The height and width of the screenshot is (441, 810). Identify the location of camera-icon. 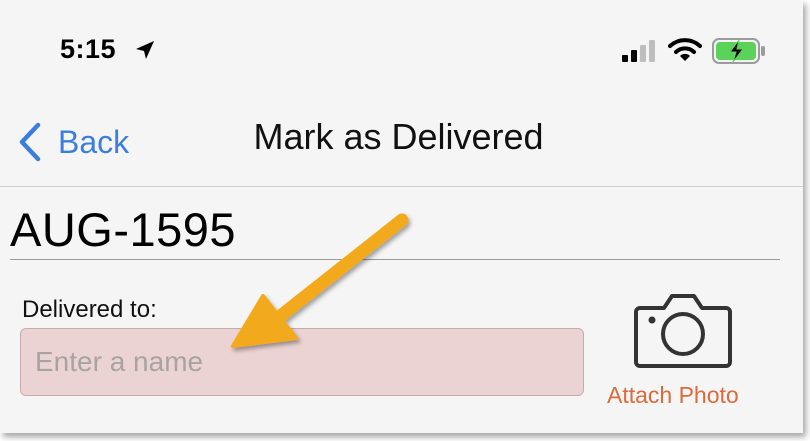
(683, 330).